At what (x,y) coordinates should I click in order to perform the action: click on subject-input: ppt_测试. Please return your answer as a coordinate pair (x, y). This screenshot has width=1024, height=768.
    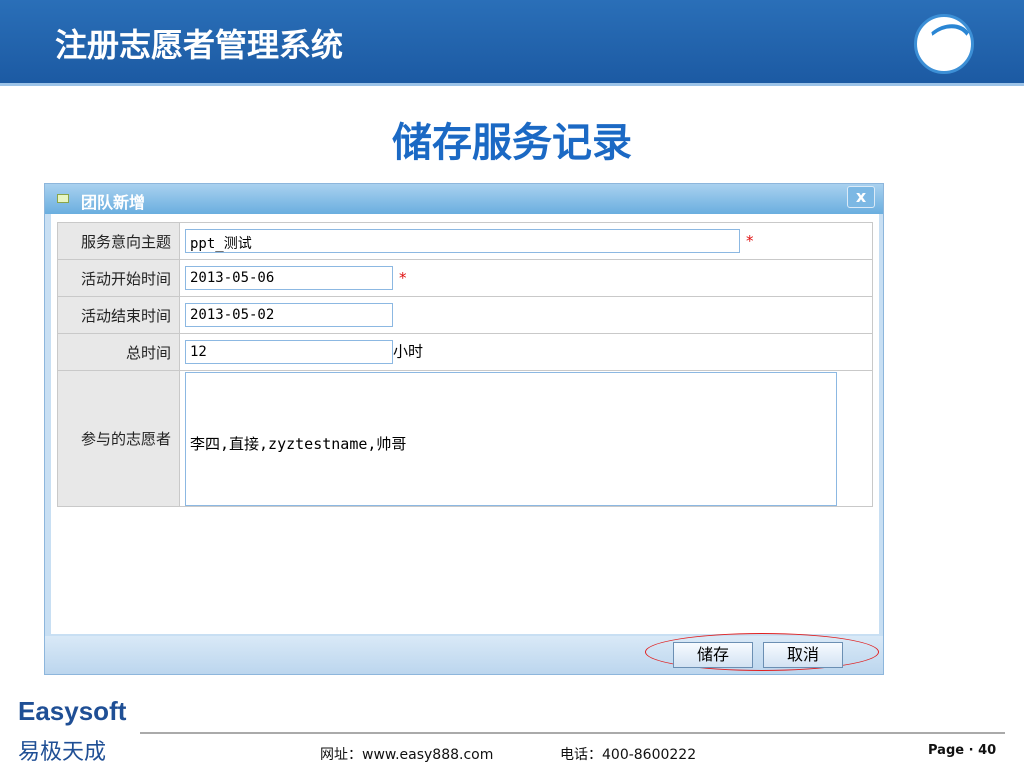
    Looking at the image, I should click on (462, 241).